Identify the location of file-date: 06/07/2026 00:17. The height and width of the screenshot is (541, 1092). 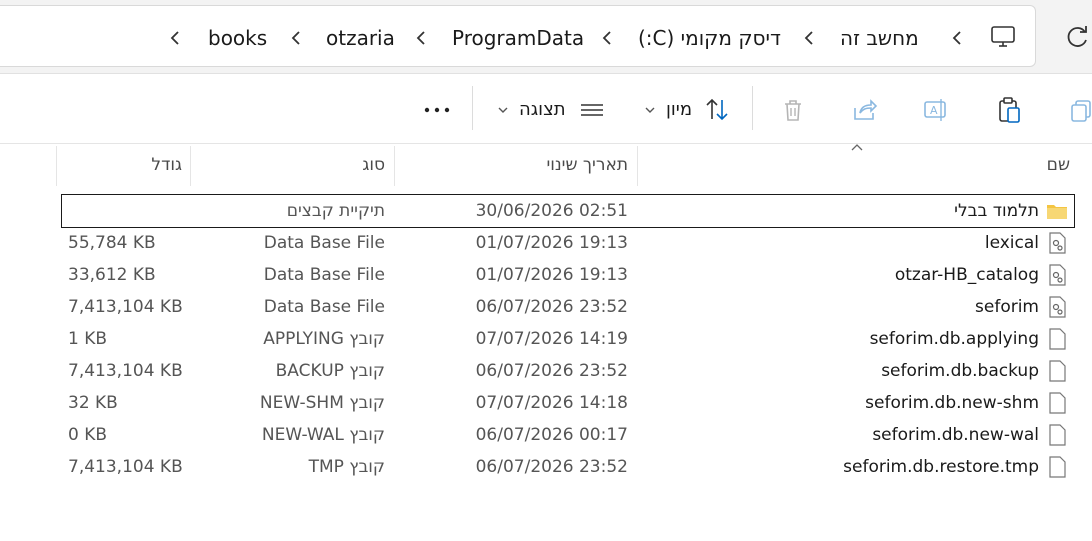
(551, 435).